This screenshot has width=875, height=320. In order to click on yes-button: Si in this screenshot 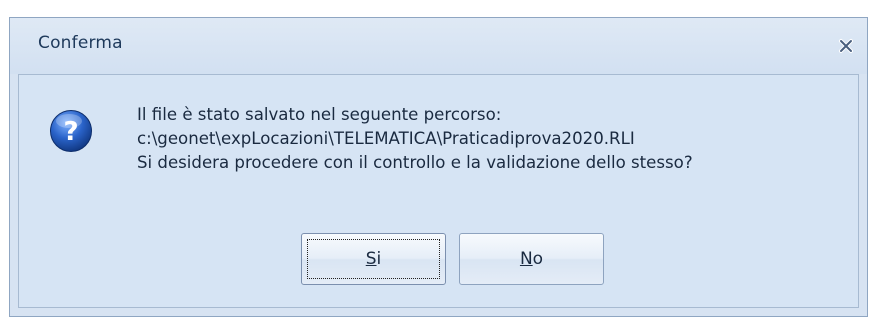, I will do `click(373, 259)`.